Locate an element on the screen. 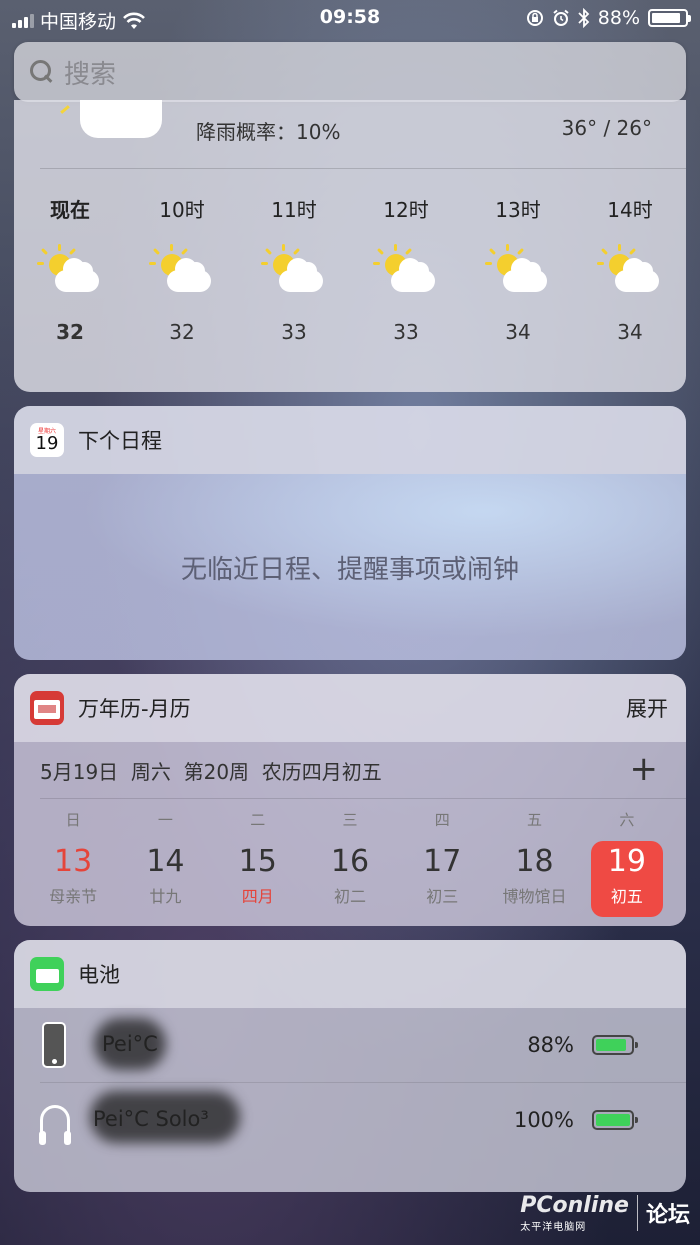 The height and width of the screenshot is (1245, 700). day-cell: 13 母亲节 is located at coordinates (73, 879).